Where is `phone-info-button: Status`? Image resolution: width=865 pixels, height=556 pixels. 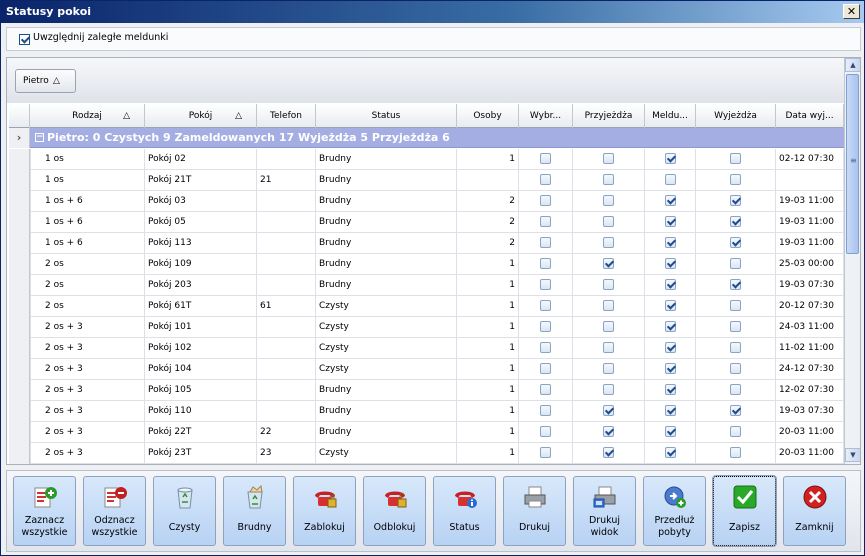
phone-info-button: Status is located at coordinates (464, 511).